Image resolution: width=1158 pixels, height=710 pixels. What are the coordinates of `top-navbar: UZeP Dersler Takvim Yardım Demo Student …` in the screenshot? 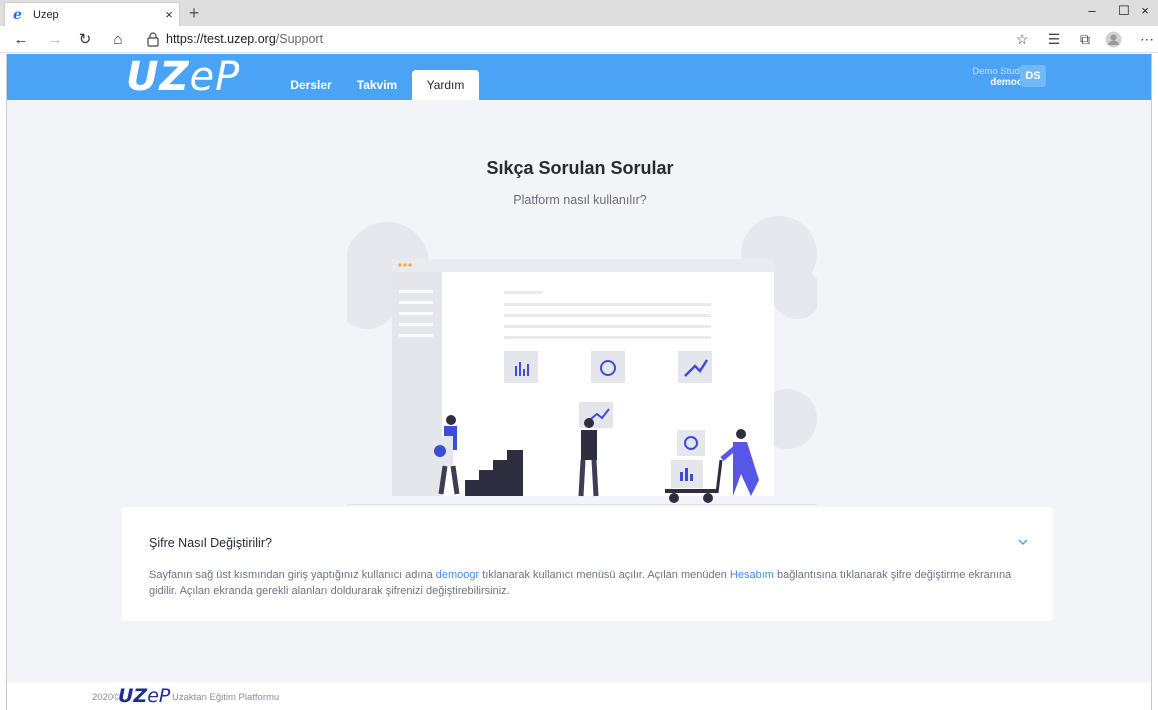 It's located at (579, 77).